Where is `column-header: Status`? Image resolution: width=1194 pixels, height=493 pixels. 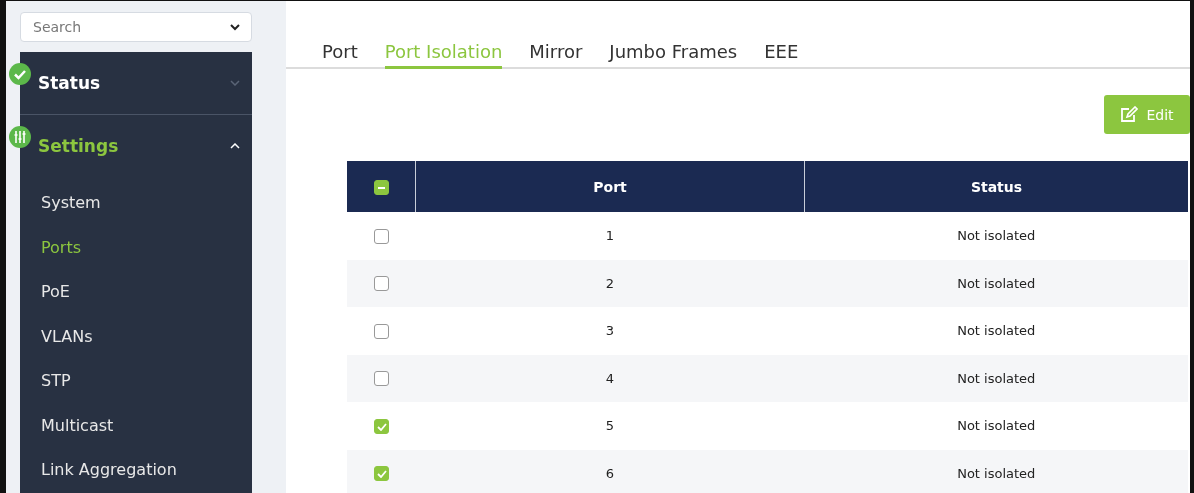
column-header: Status is located at coordinates (996, 186).